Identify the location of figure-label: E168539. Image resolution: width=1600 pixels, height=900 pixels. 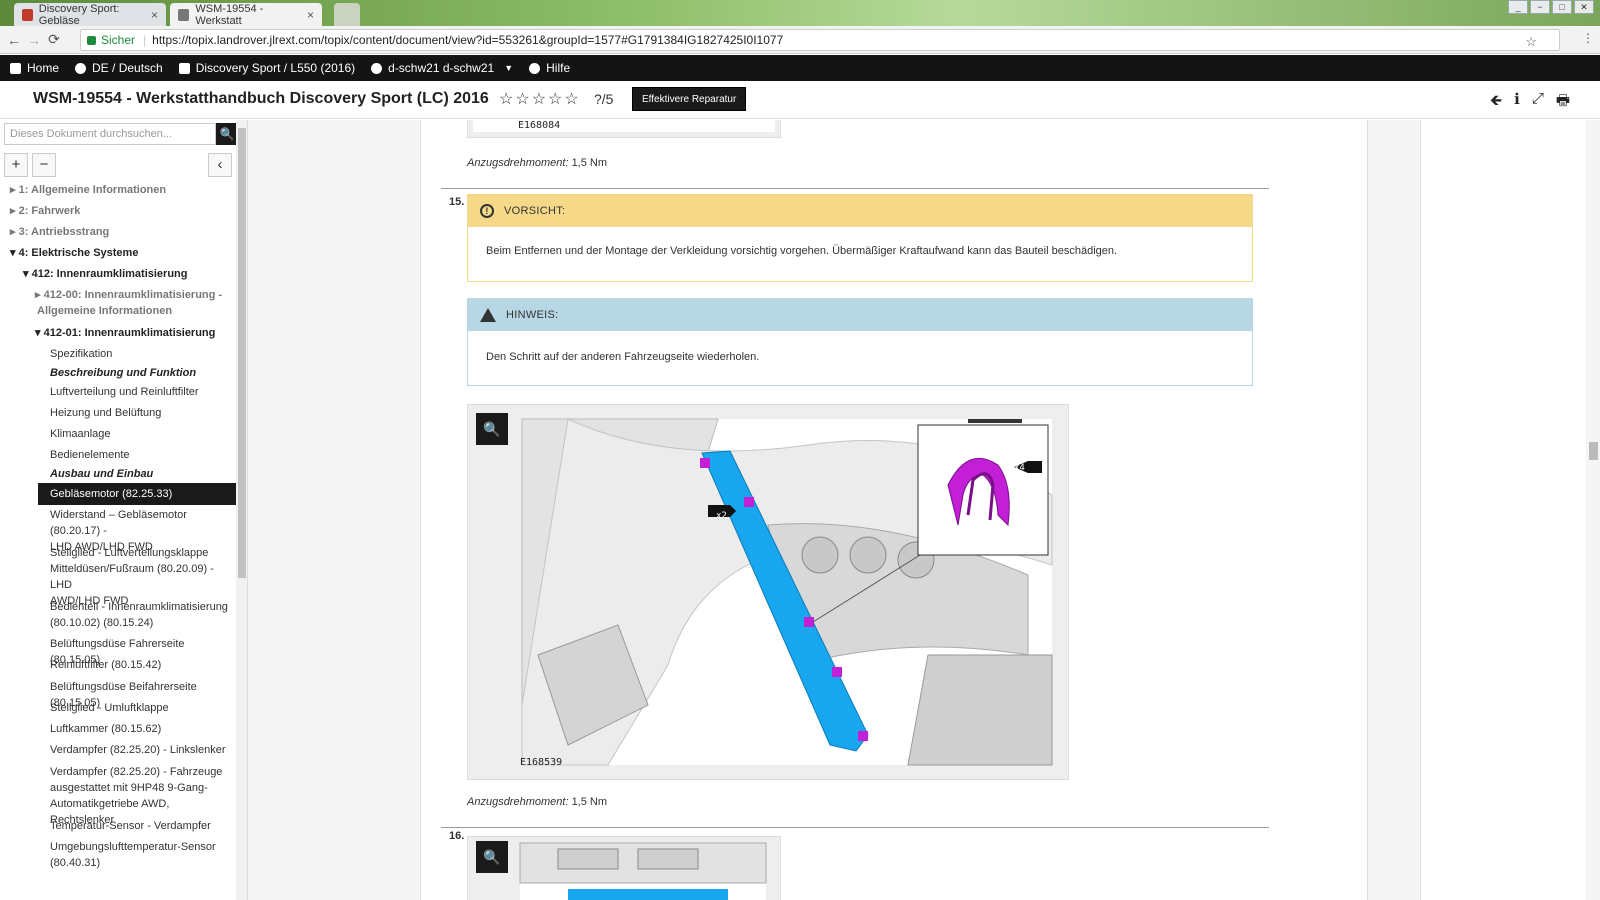
(541, 762).